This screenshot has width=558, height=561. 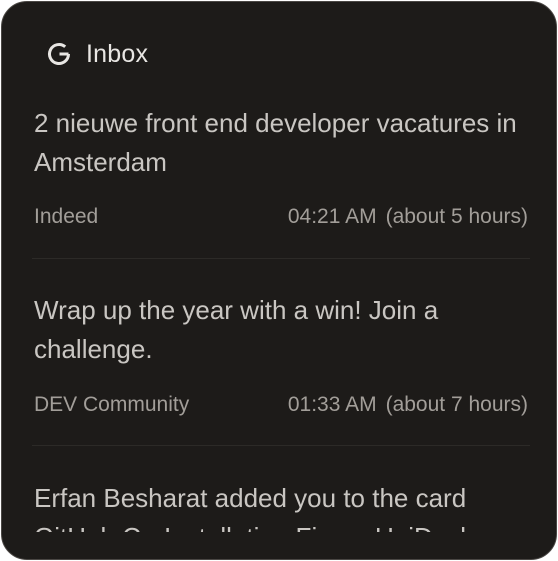 What do you see at coordinates (332, 404) in the screenshot?
I see `email-time: 01:33 AM` at bounding box center [332, 404].